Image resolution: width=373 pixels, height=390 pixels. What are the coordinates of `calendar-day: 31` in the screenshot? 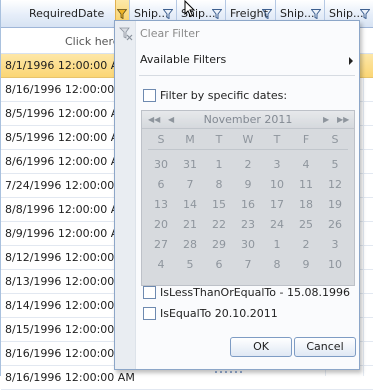 It's located at (190, 165).